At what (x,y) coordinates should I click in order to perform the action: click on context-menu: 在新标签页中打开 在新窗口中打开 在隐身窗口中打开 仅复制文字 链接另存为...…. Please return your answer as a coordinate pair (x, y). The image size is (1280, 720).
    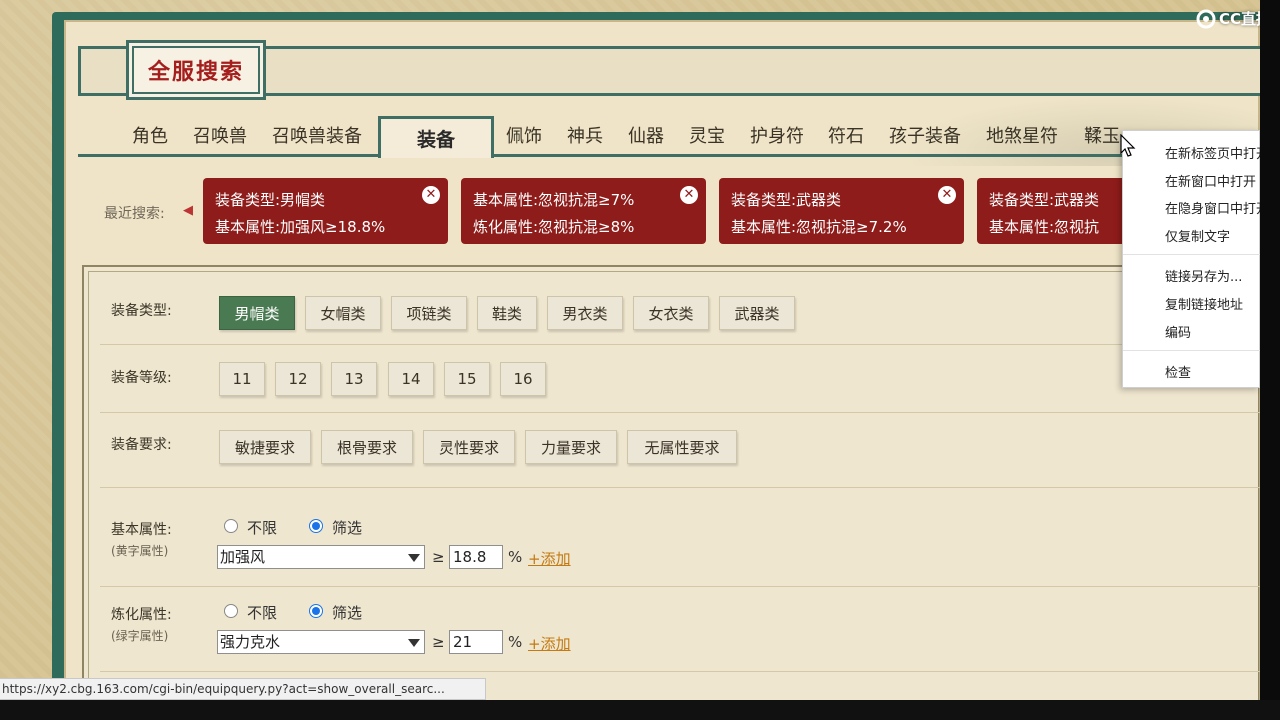
    Looking at the image, I should click on (1195, 259).